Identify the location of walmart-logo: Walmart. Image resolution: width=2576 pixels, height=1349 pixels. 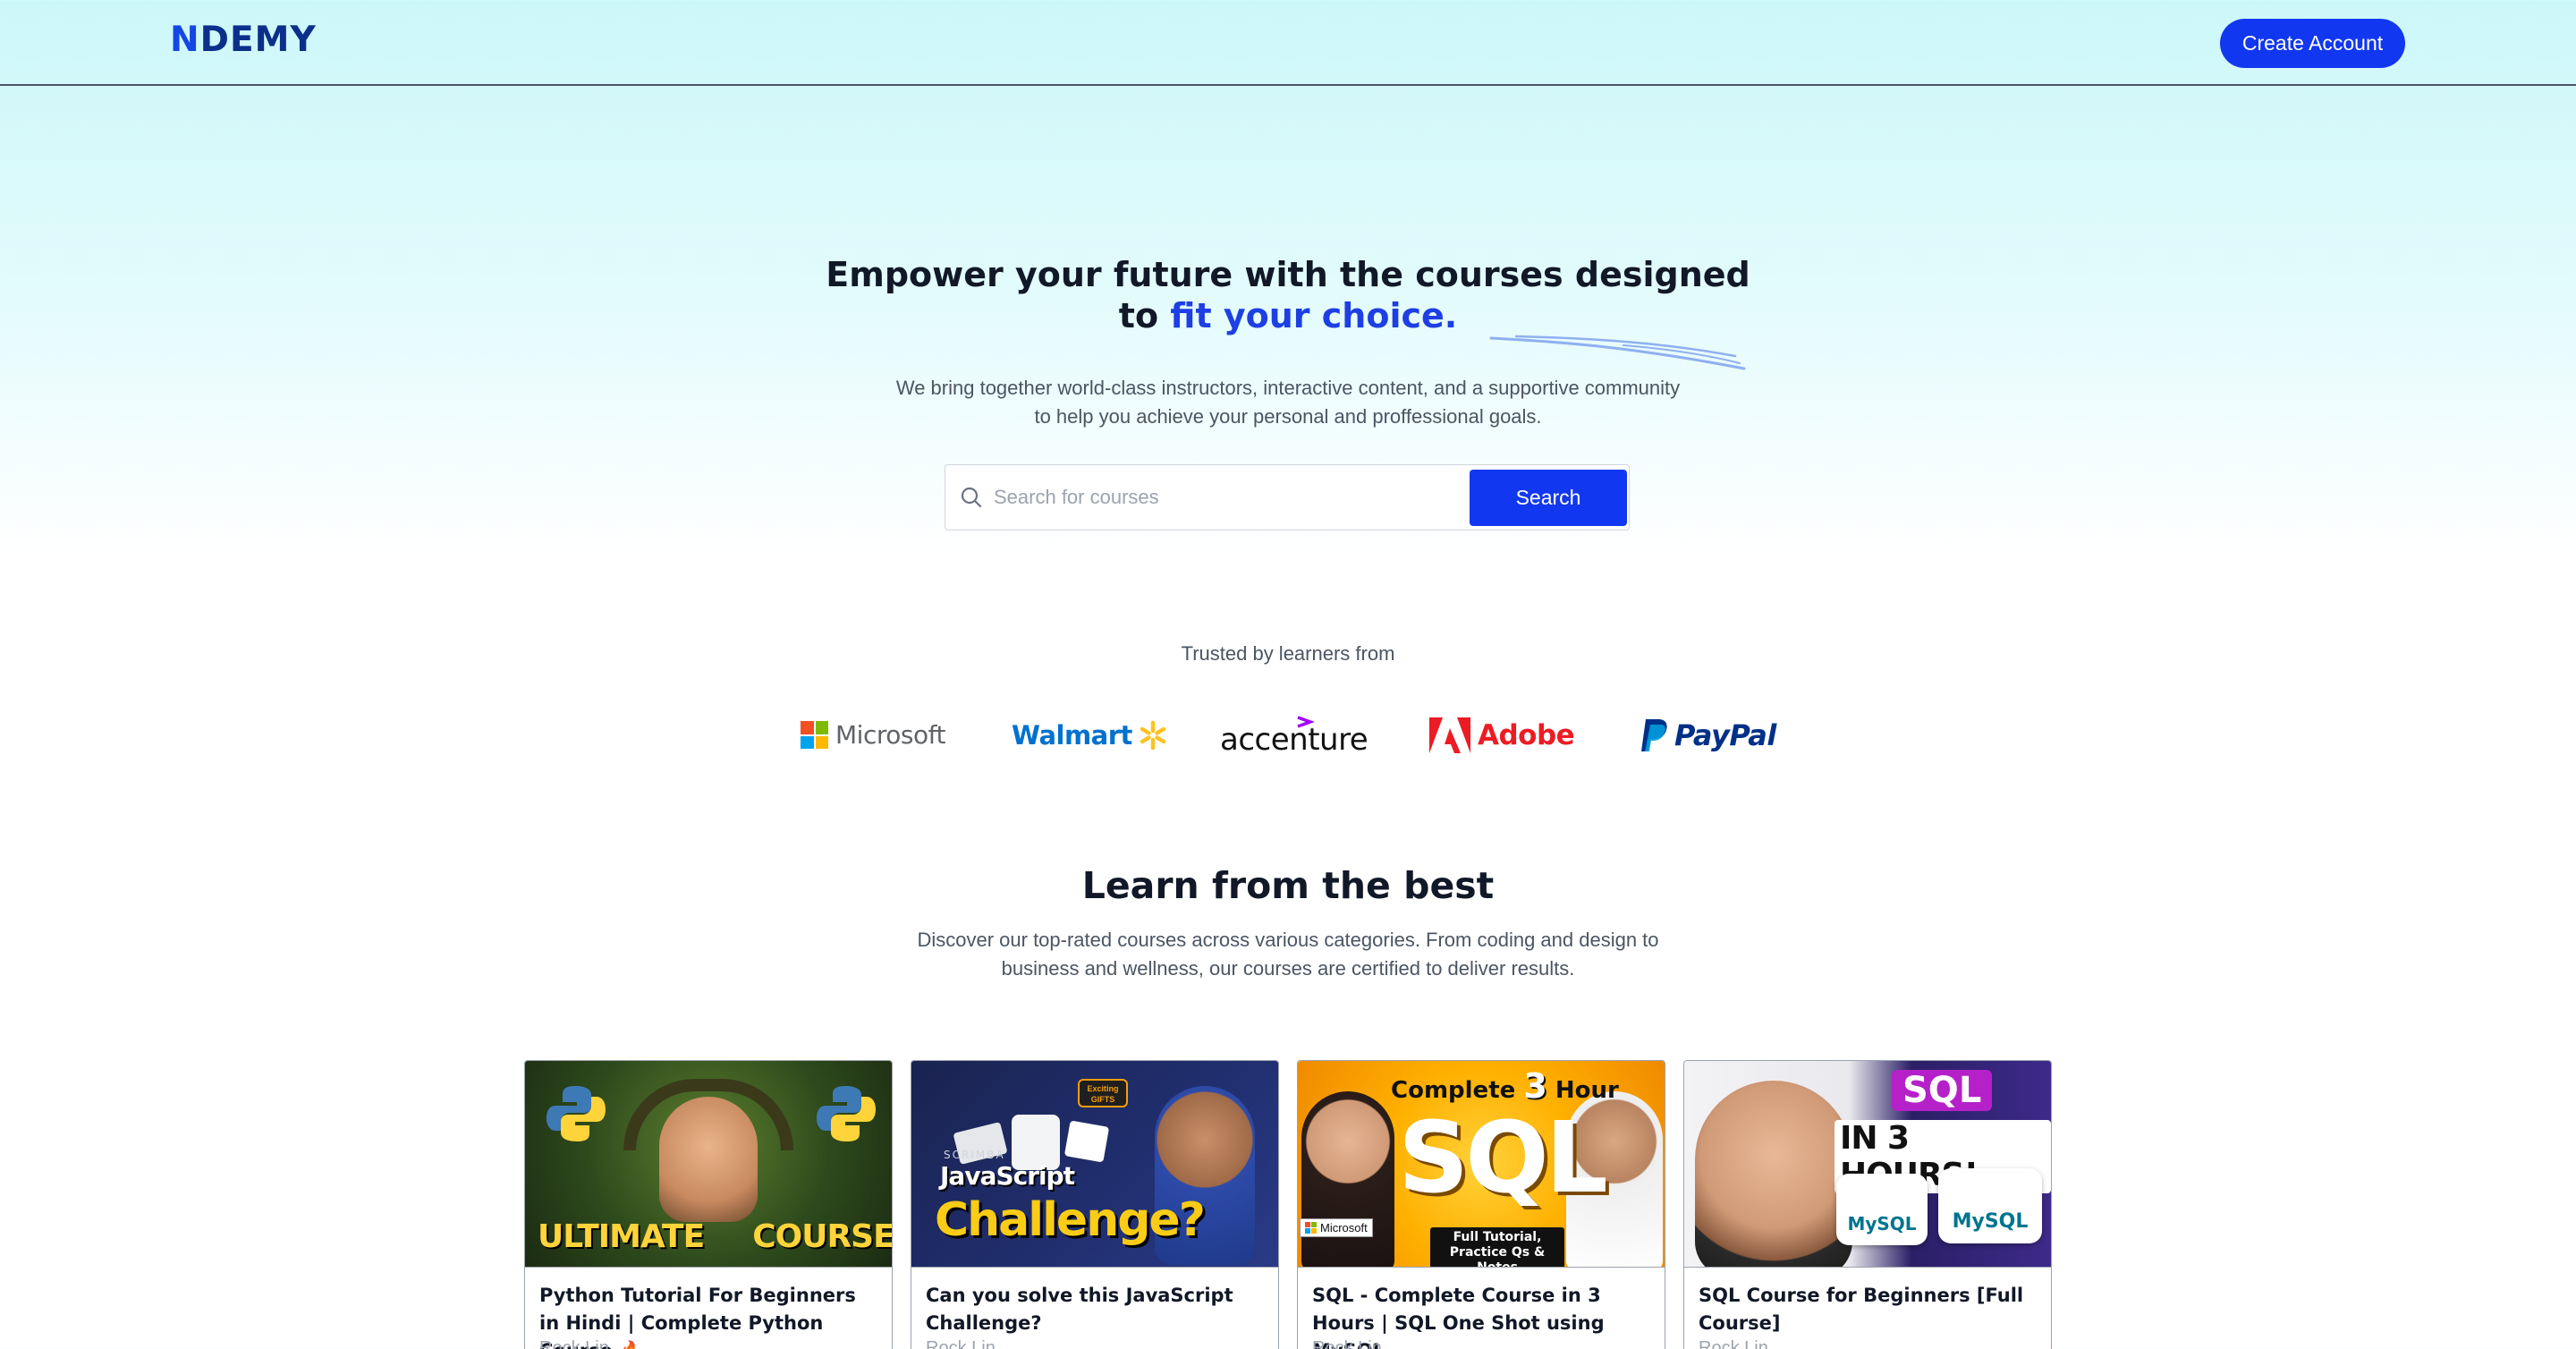
(1090, 735).